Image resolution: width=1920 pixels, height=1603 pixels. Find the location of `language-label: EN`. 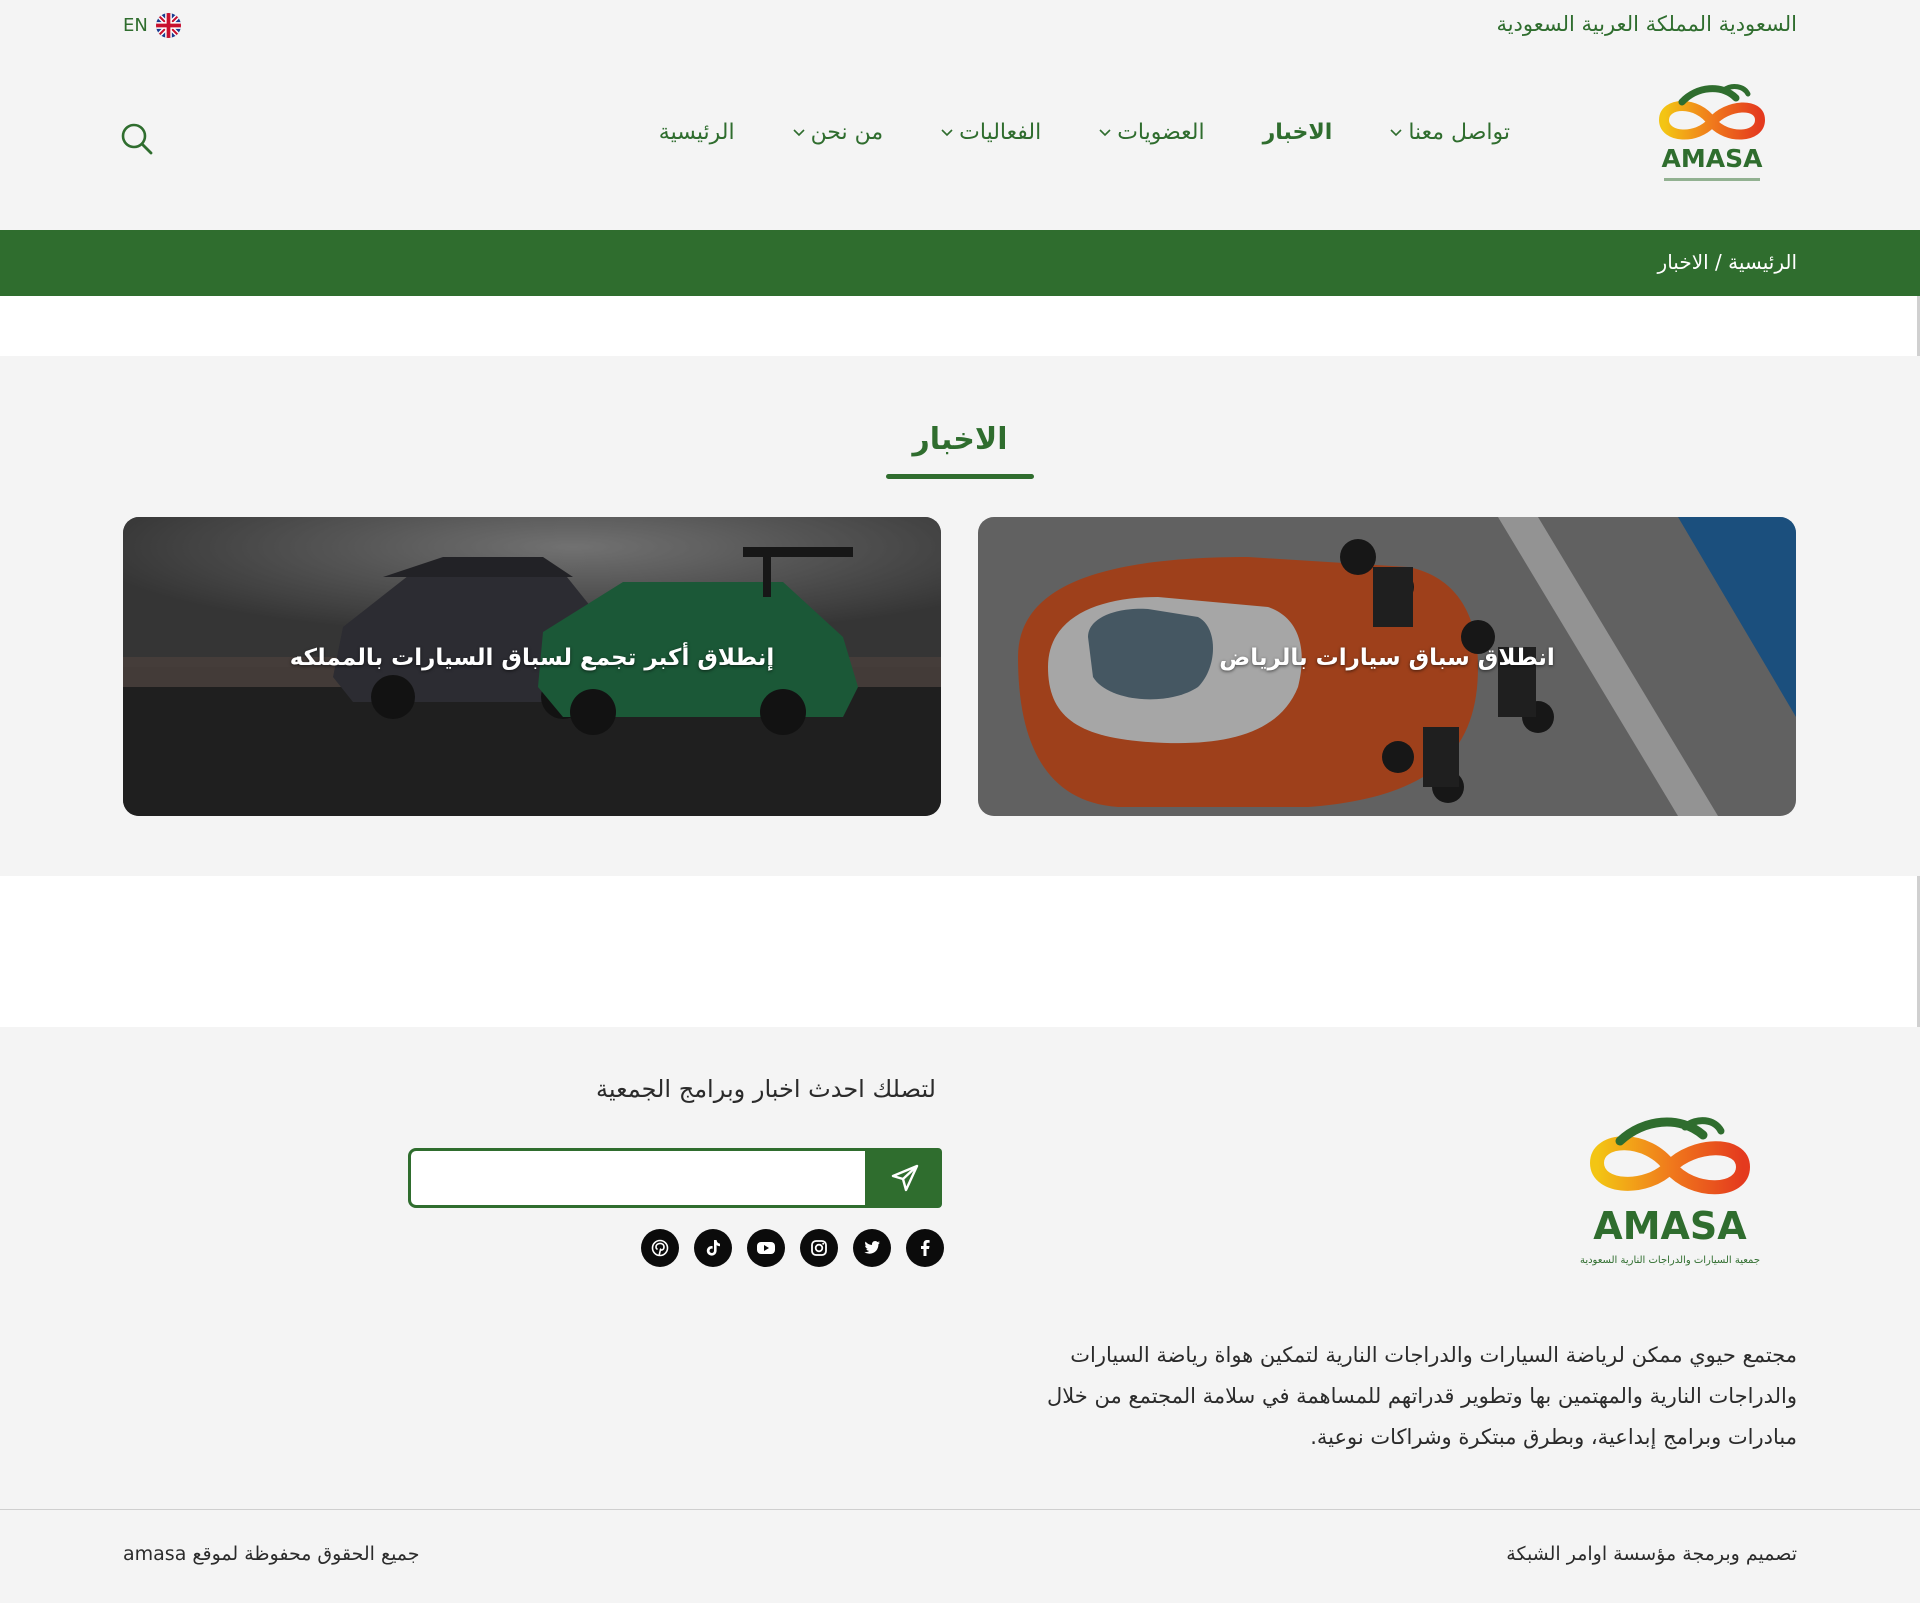

language-label: EN is located at coordinates (135, 25).